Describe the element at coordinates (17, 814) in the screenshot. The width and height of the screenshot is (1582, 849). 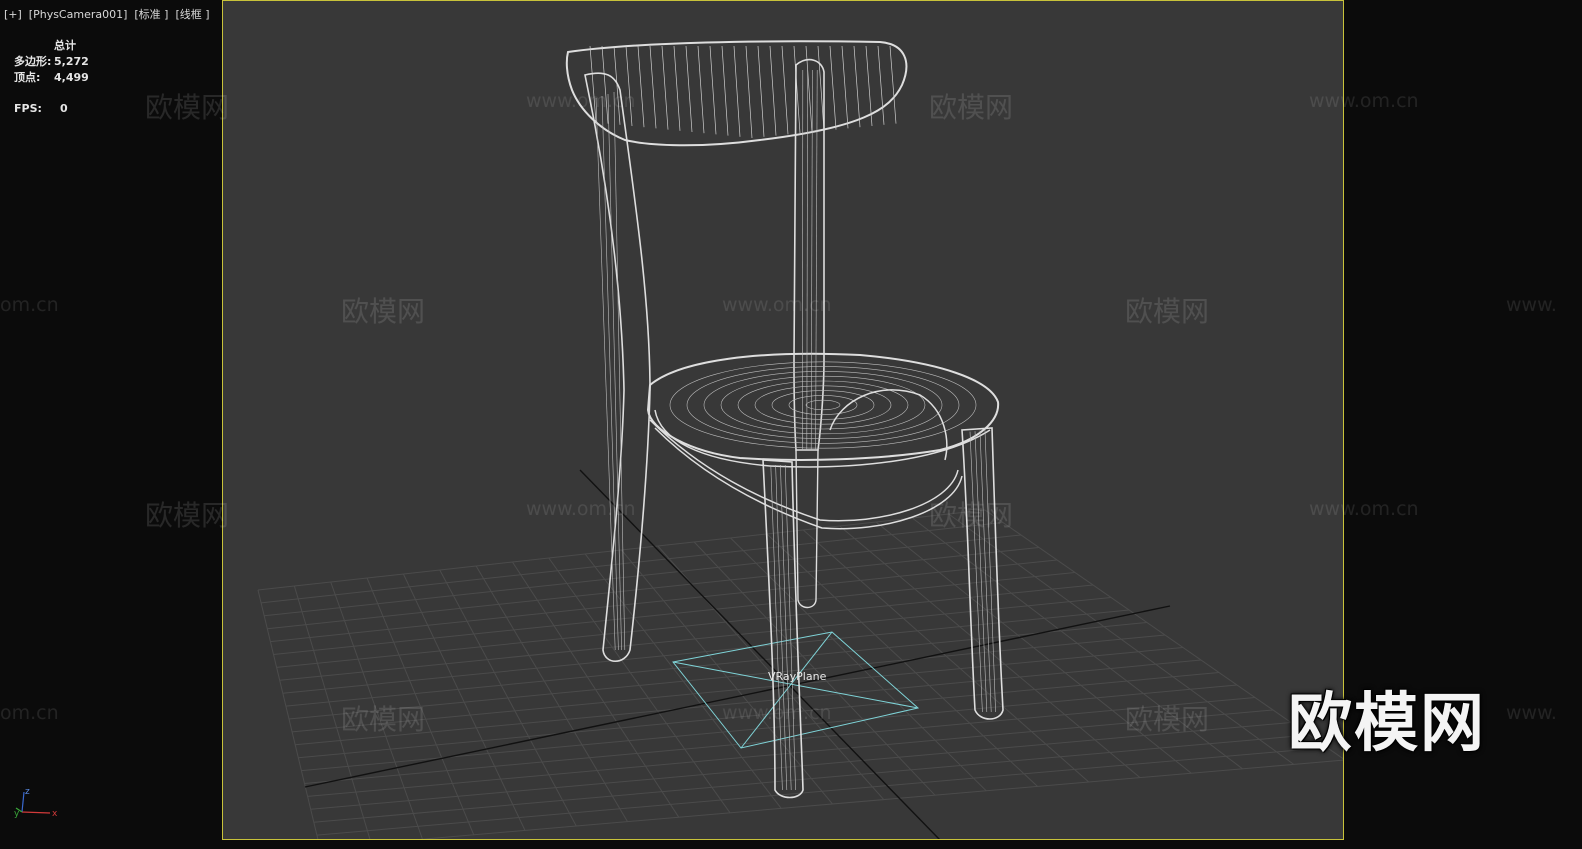
I see `axis-y-label: y` at that location.